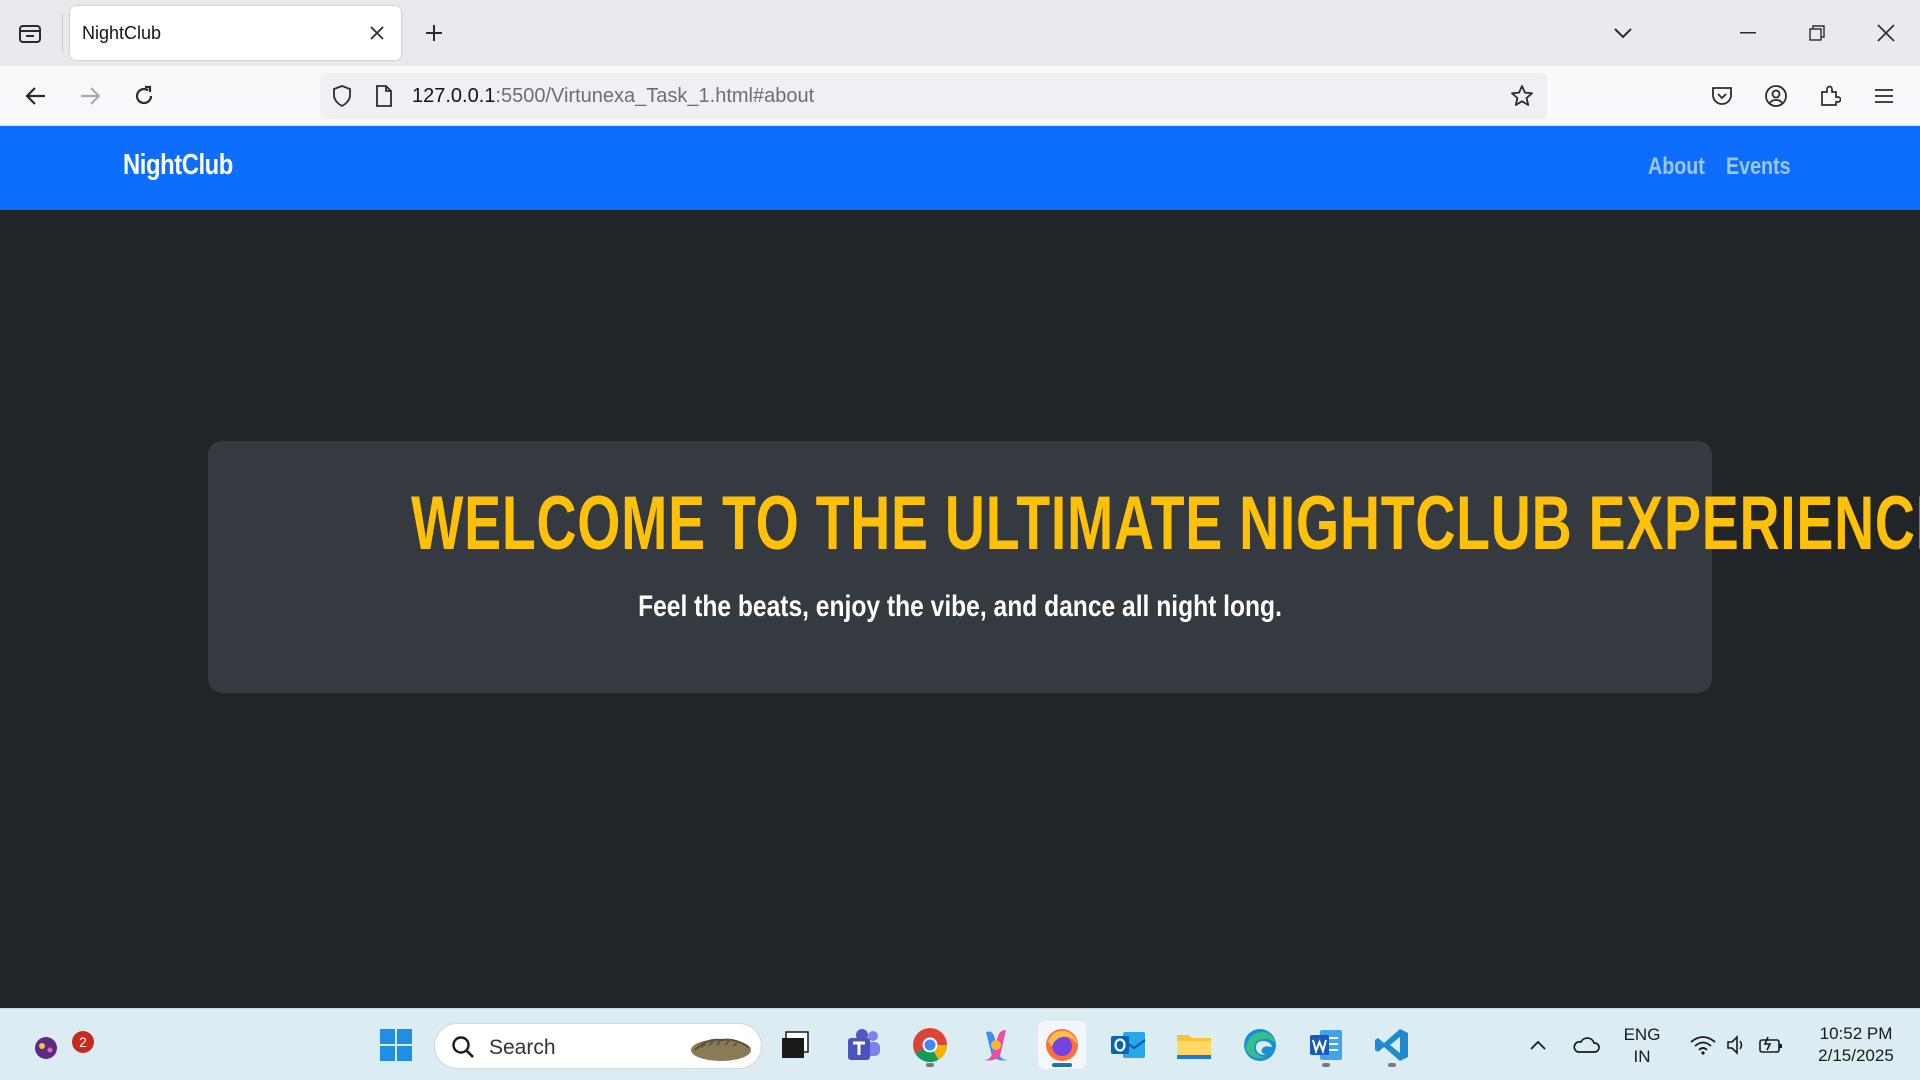 The height and width of the screenshot is (1080, 1920). I want to click on search-placeholder: Search, so click(522, 1047).